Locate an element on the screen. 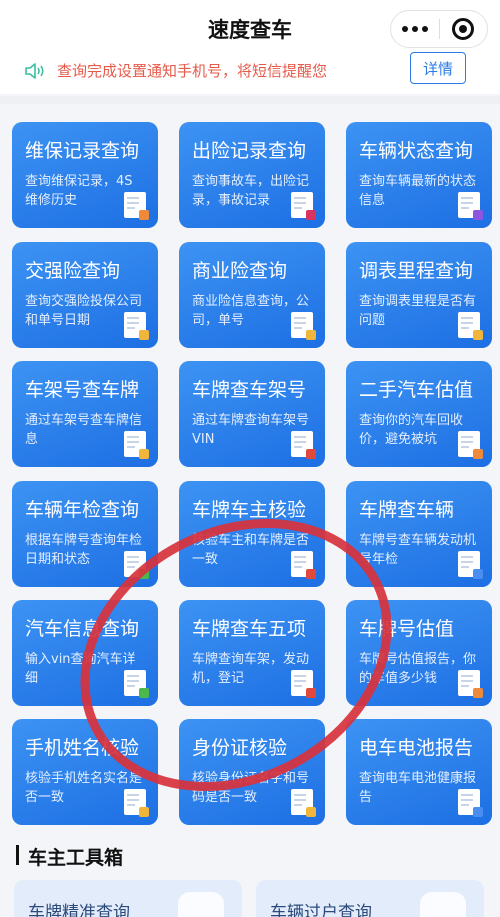  mini-program-capsule is located at coordinates (439, 29).